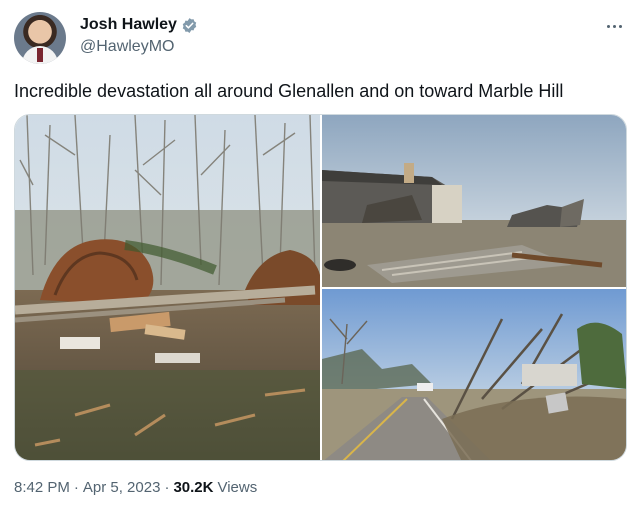 This screenshot has width=640, height=510. Describe the element at coordinates (614, 26) in the screenshot. I see `more-options-icon` at that location.